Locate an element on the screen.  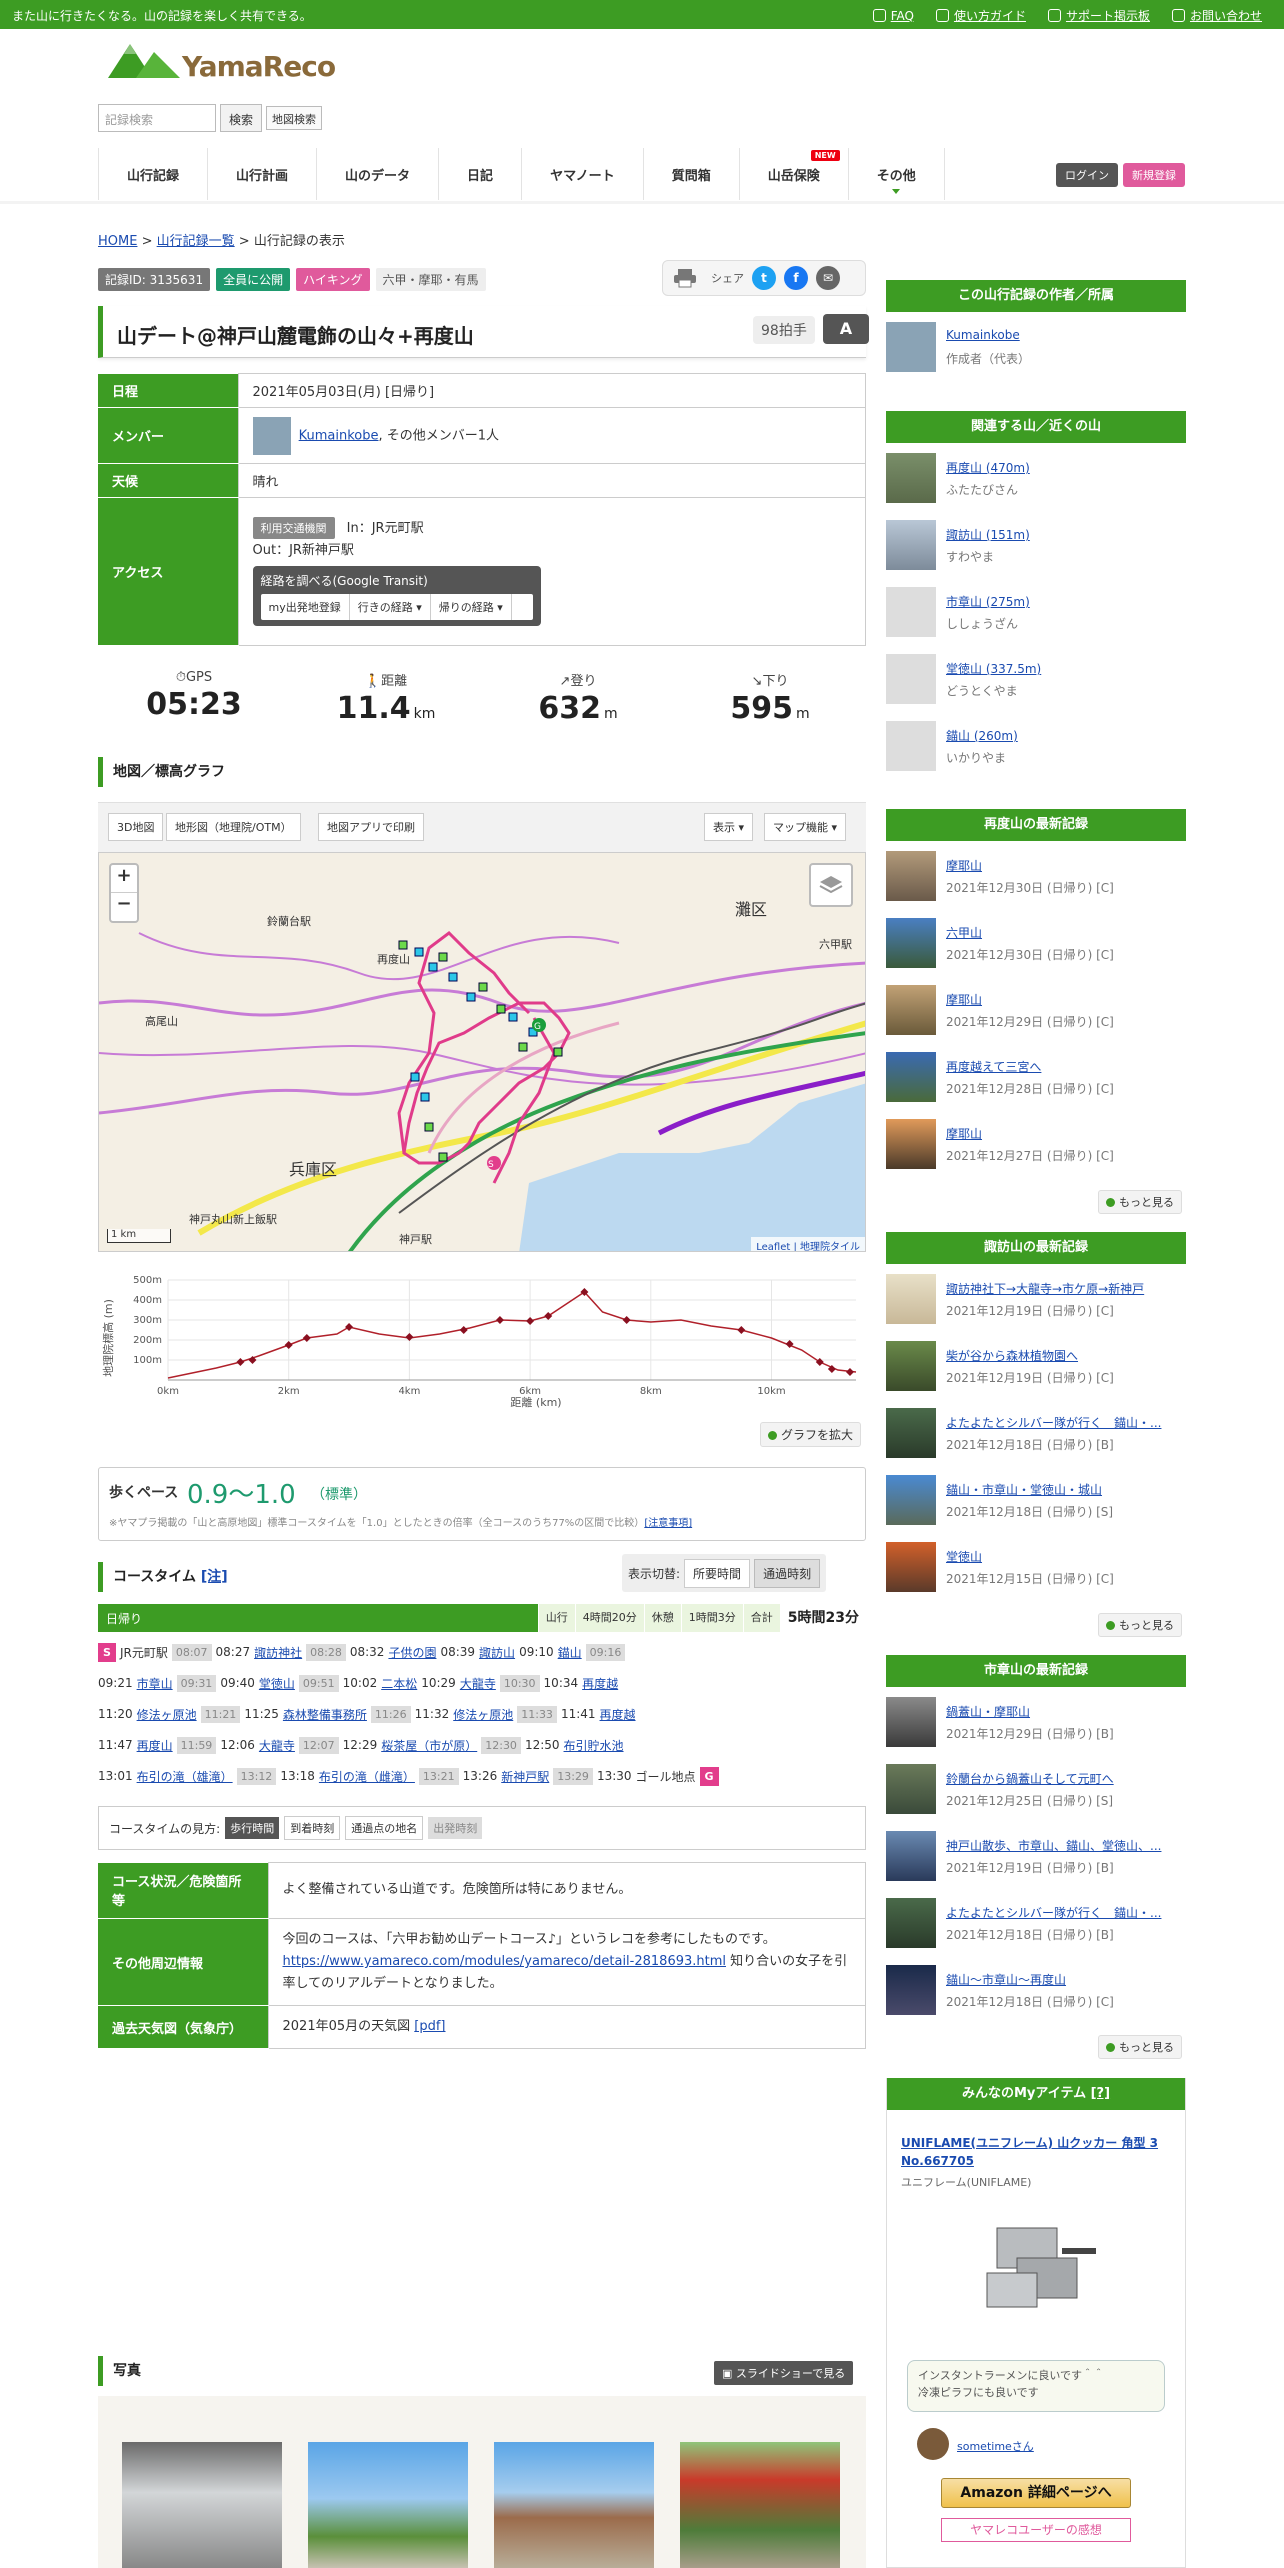
course-note-link: [注] is located at coordinates (214, 1577).